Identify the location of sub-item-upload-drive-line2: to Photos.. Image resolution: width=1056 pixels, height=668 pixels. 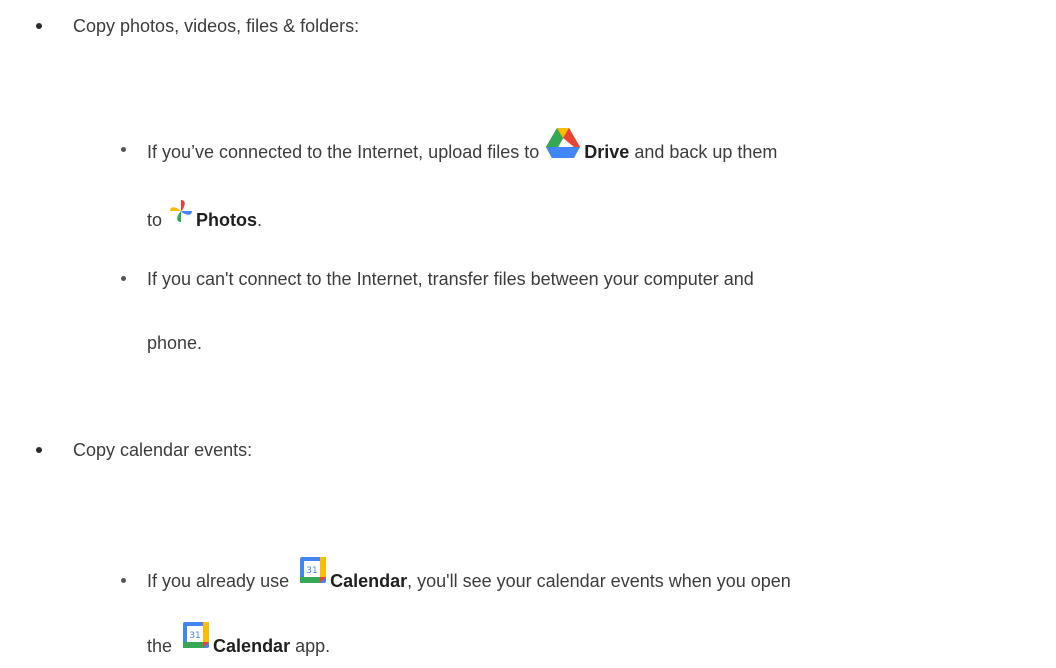
(205, 217).